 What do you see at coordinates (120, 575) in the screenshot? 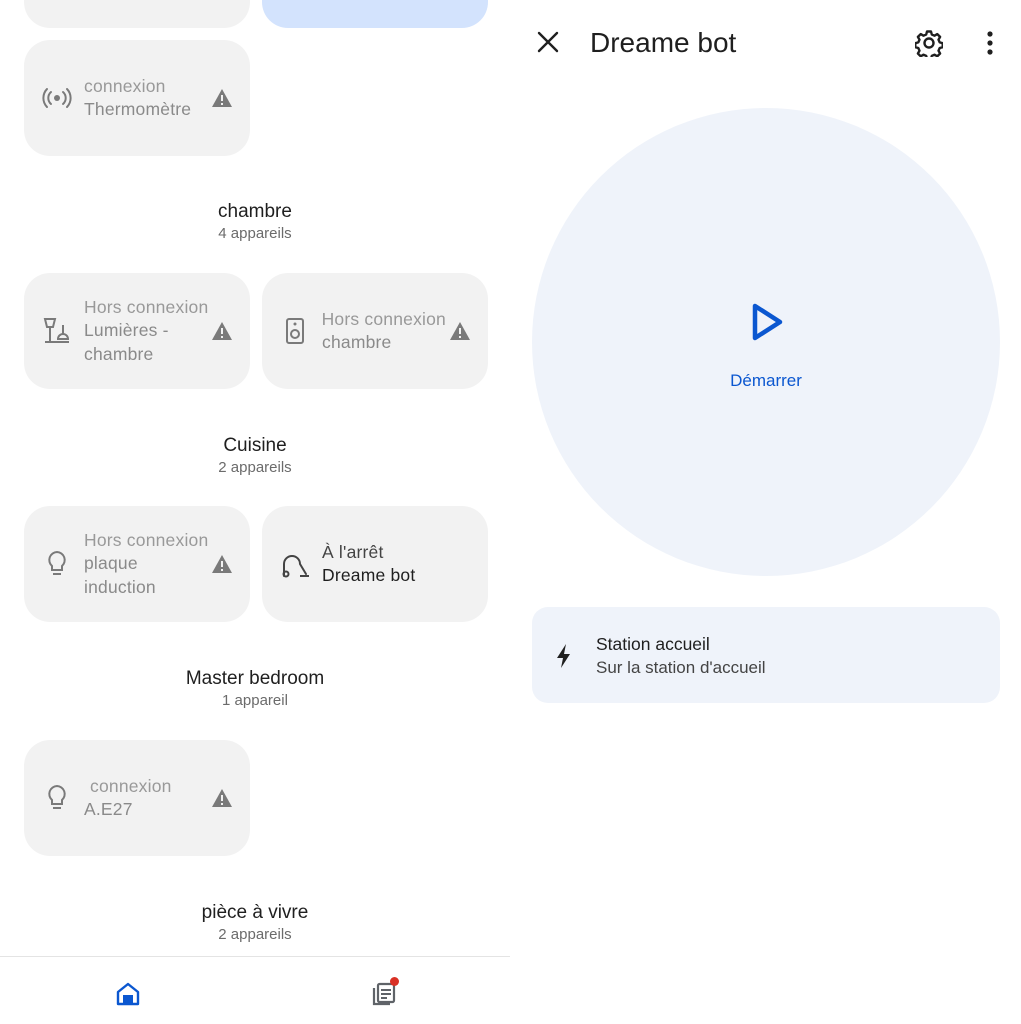
I see `device-name: plaque induction` at bounding box center [120, 575].